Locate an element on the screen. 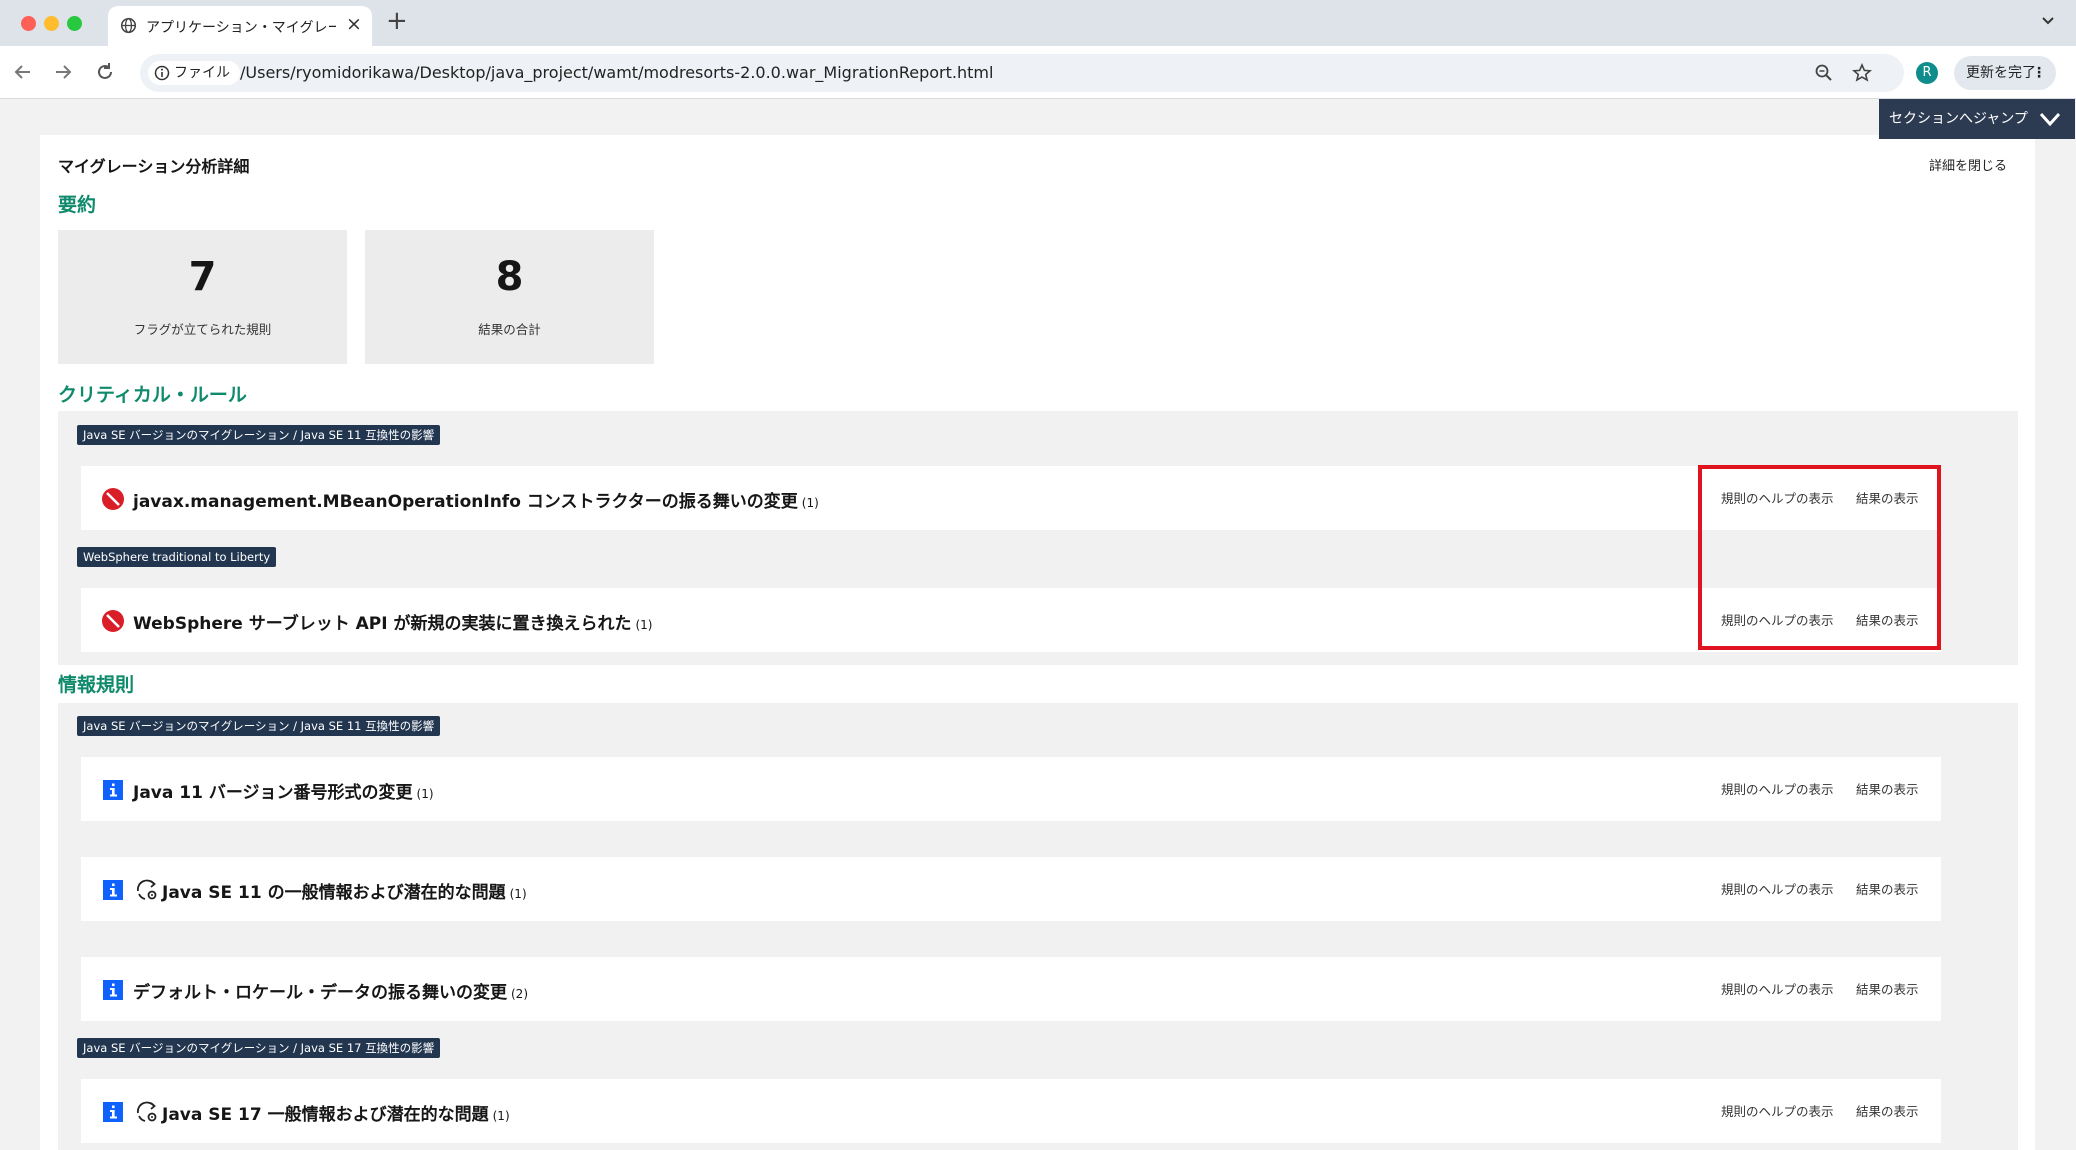 This screenshot has width=2076, height=1150. rule-title: Java 11 バージョン番号形式の変更 (1) is located at coordinates (283, 790).